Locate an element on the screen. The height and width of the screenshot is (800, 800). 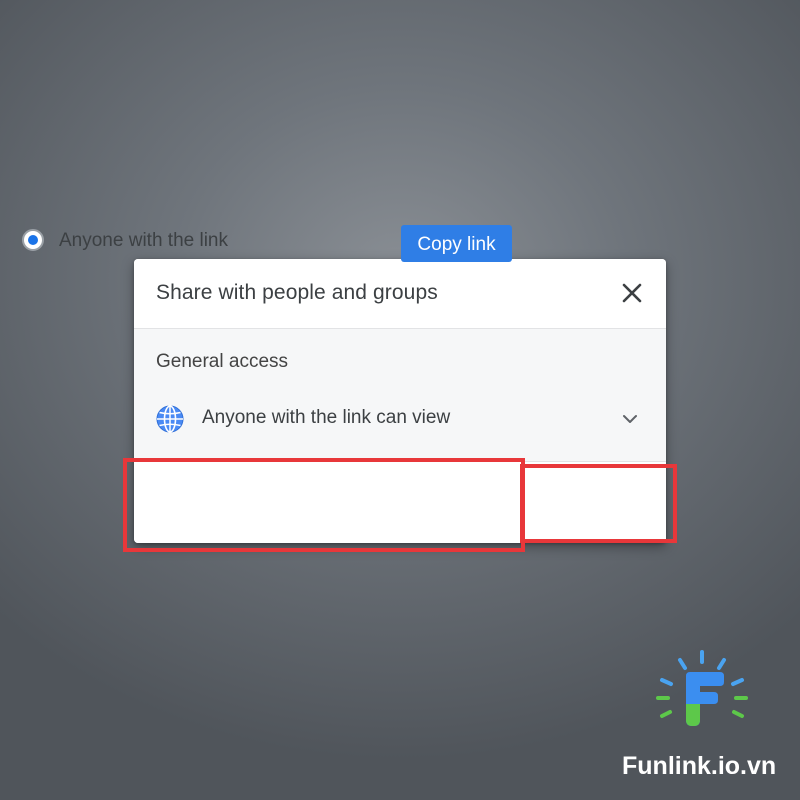
watermark-text: Funlink.io.vn is located at coordinates (699, 766).